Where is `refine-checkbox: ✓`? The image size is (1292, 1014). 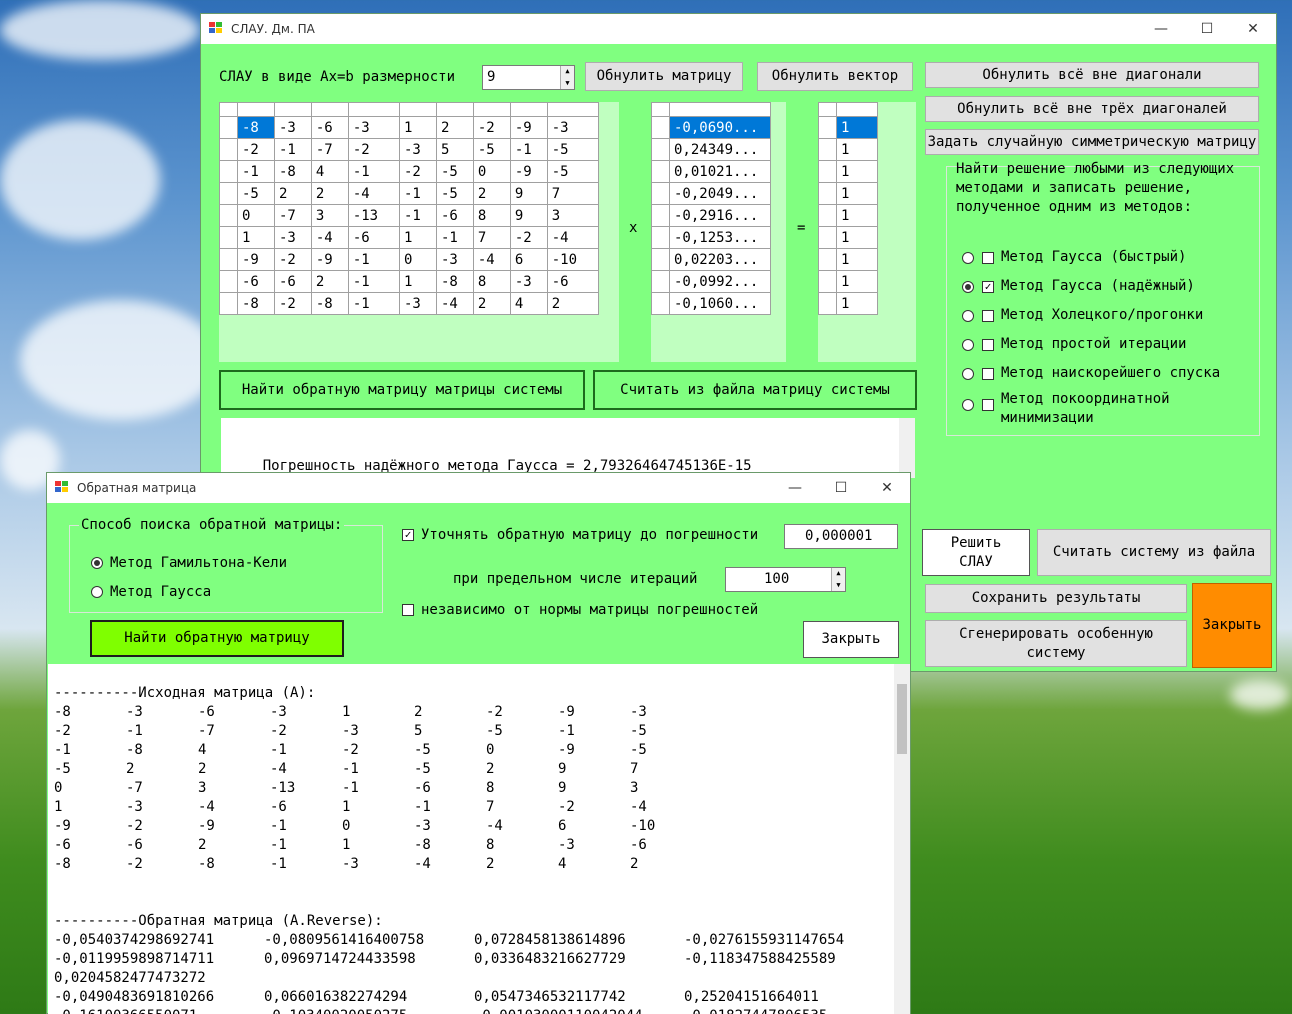
refine-checkbox: ✓ is located at coordinates (408, 535).